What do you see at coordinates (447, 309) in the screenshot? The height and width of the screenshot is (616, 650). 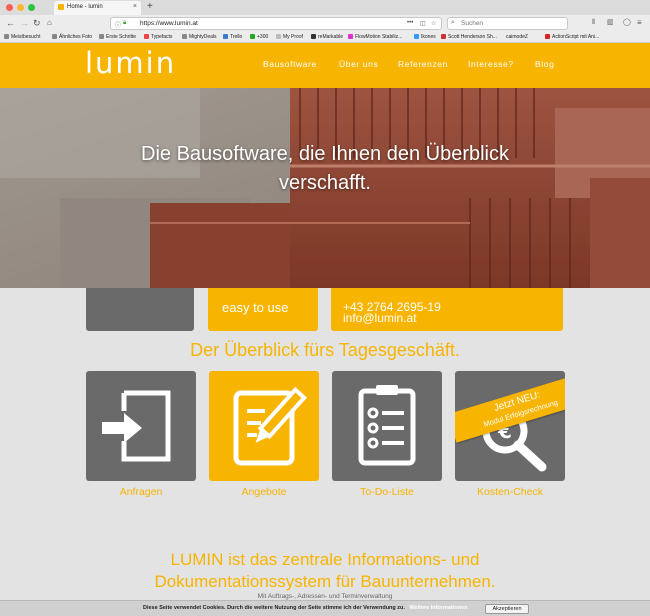 I see `strip-box-contact: +43 2764 2695-19 info@lumin.at` at bounding box center [447, 309].